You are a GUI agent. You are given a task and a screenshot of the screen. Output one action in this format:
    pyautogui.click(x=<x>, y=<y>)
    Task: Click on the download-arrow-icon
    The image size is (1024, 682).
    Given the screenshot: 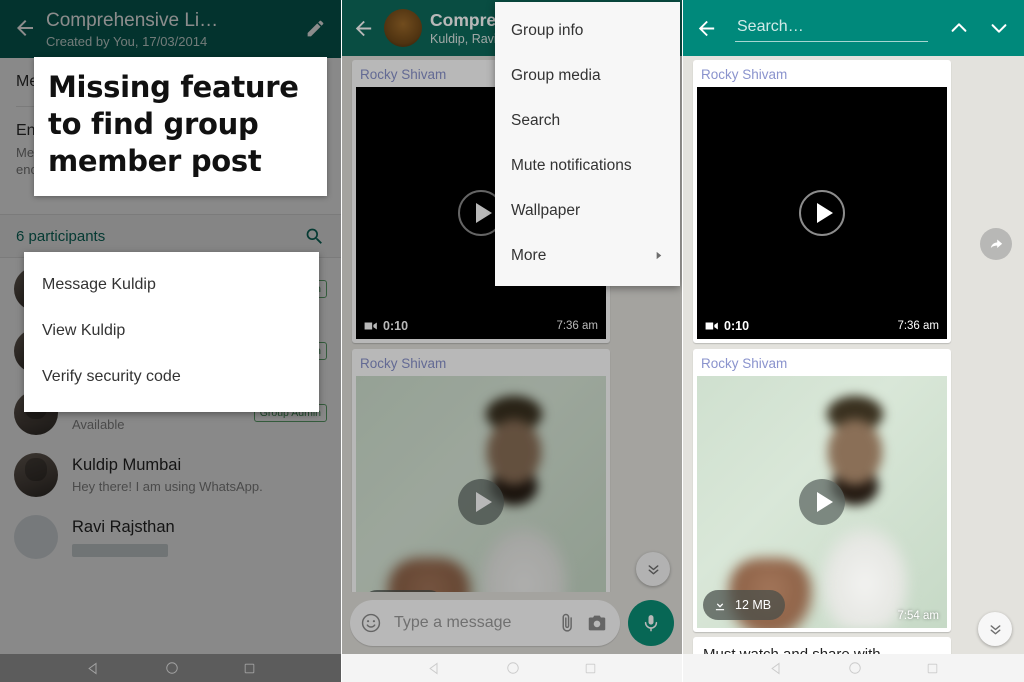 What is the action you would take?
    pyautogui.click(x=720, y=605)
    